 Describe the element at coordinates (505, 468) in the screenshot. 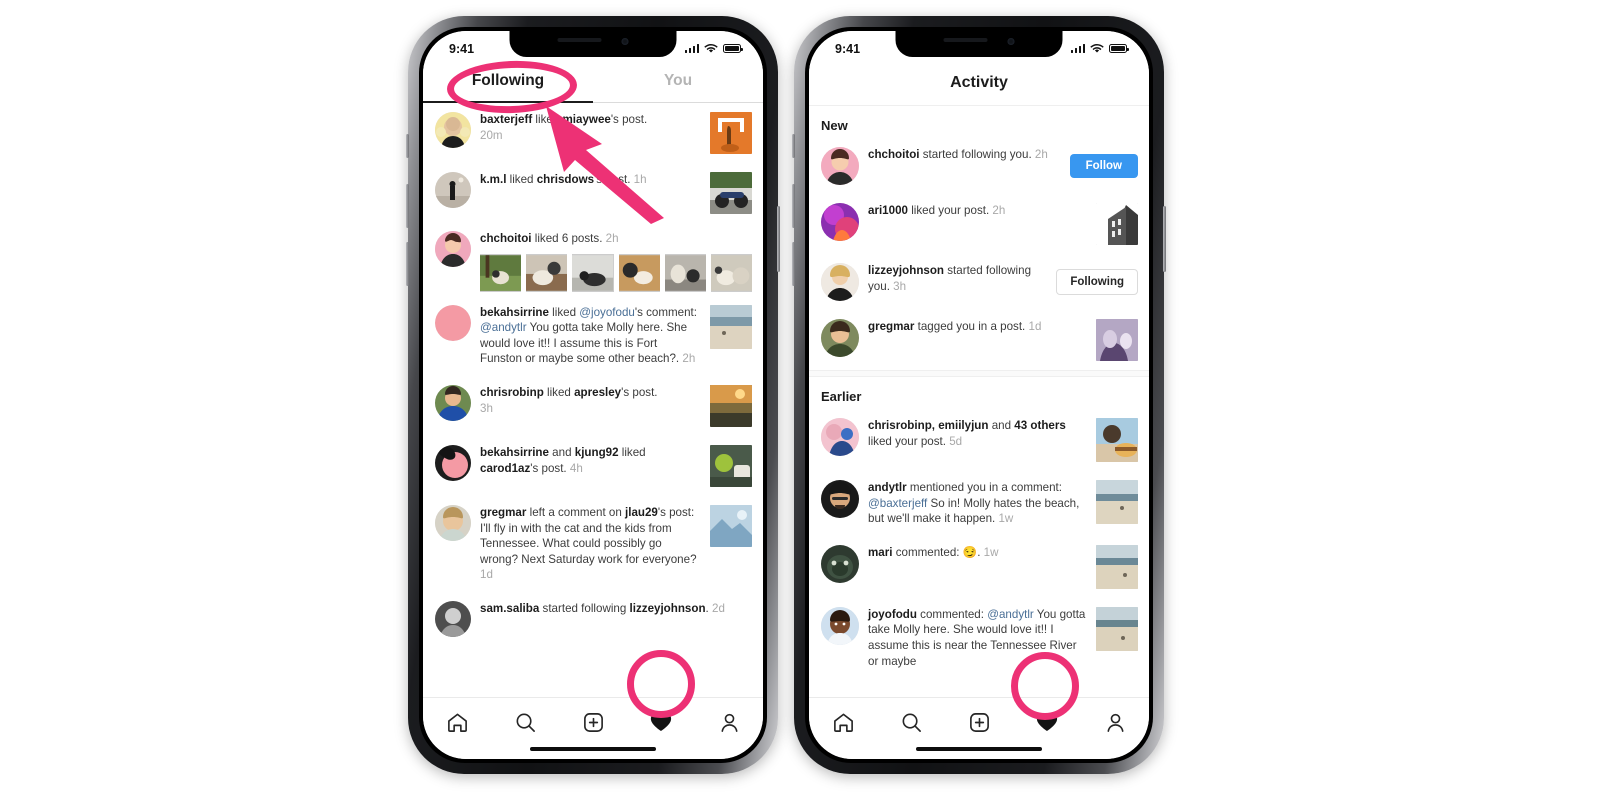

I see `target-username: carod1az` at that location.